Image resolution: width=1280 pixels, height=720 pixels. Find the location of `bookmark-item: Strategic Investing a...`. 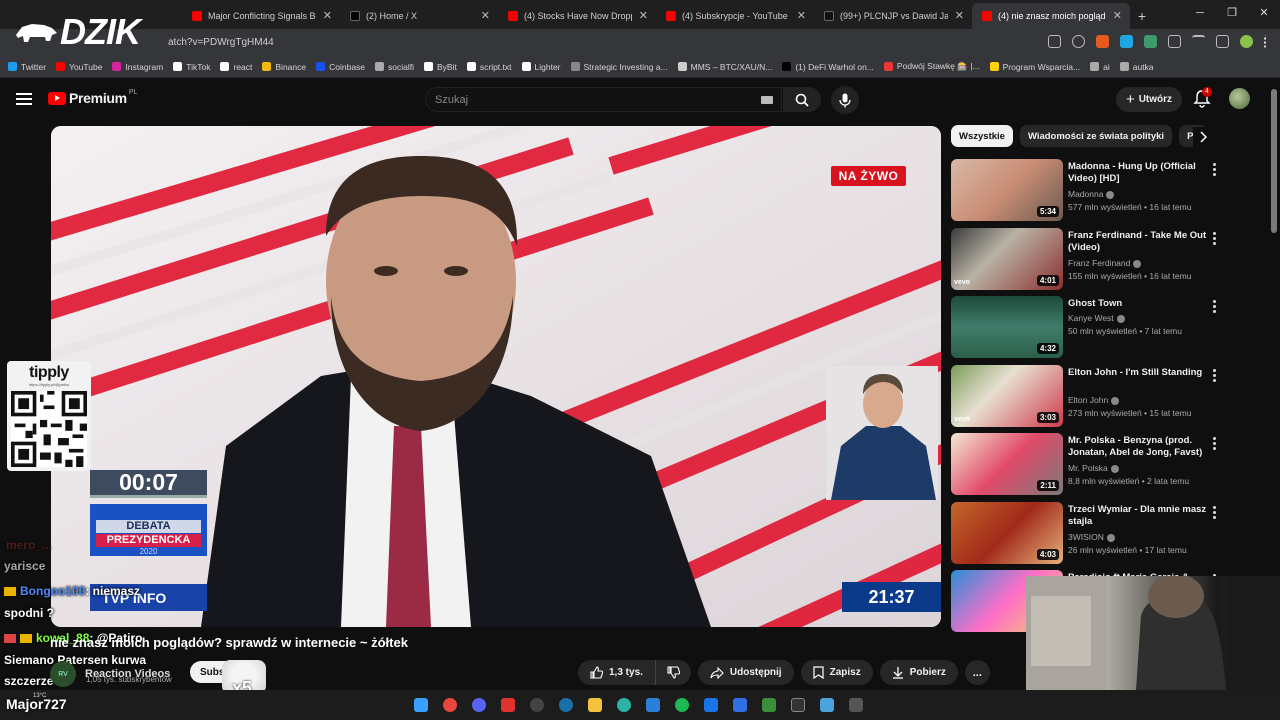

bookmark-item: Strategic Investing a... is located at coordinates (619, 67).